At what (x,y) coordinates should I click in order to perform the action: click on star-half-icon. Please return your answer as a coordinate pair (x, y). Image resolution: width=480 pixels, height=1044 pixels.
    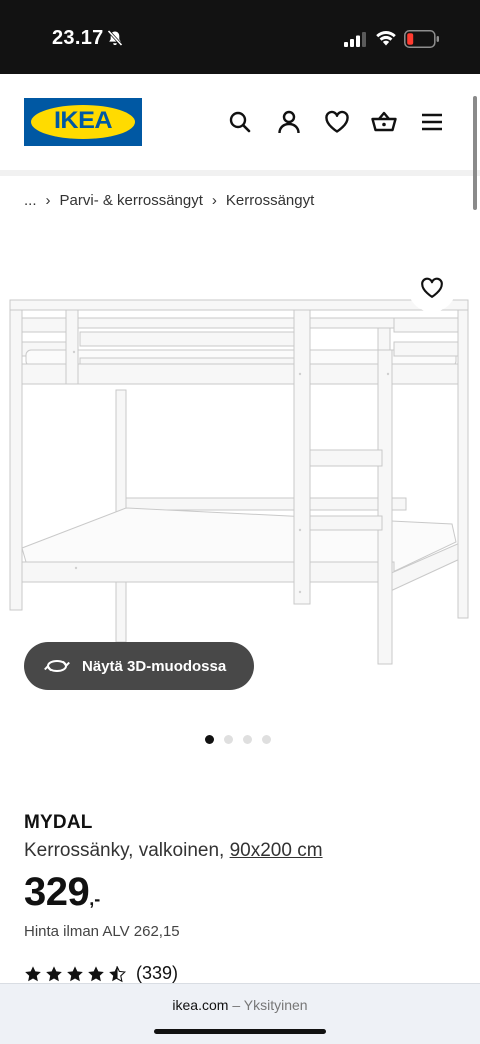
    Looking at the image, I should click on (117, 973).